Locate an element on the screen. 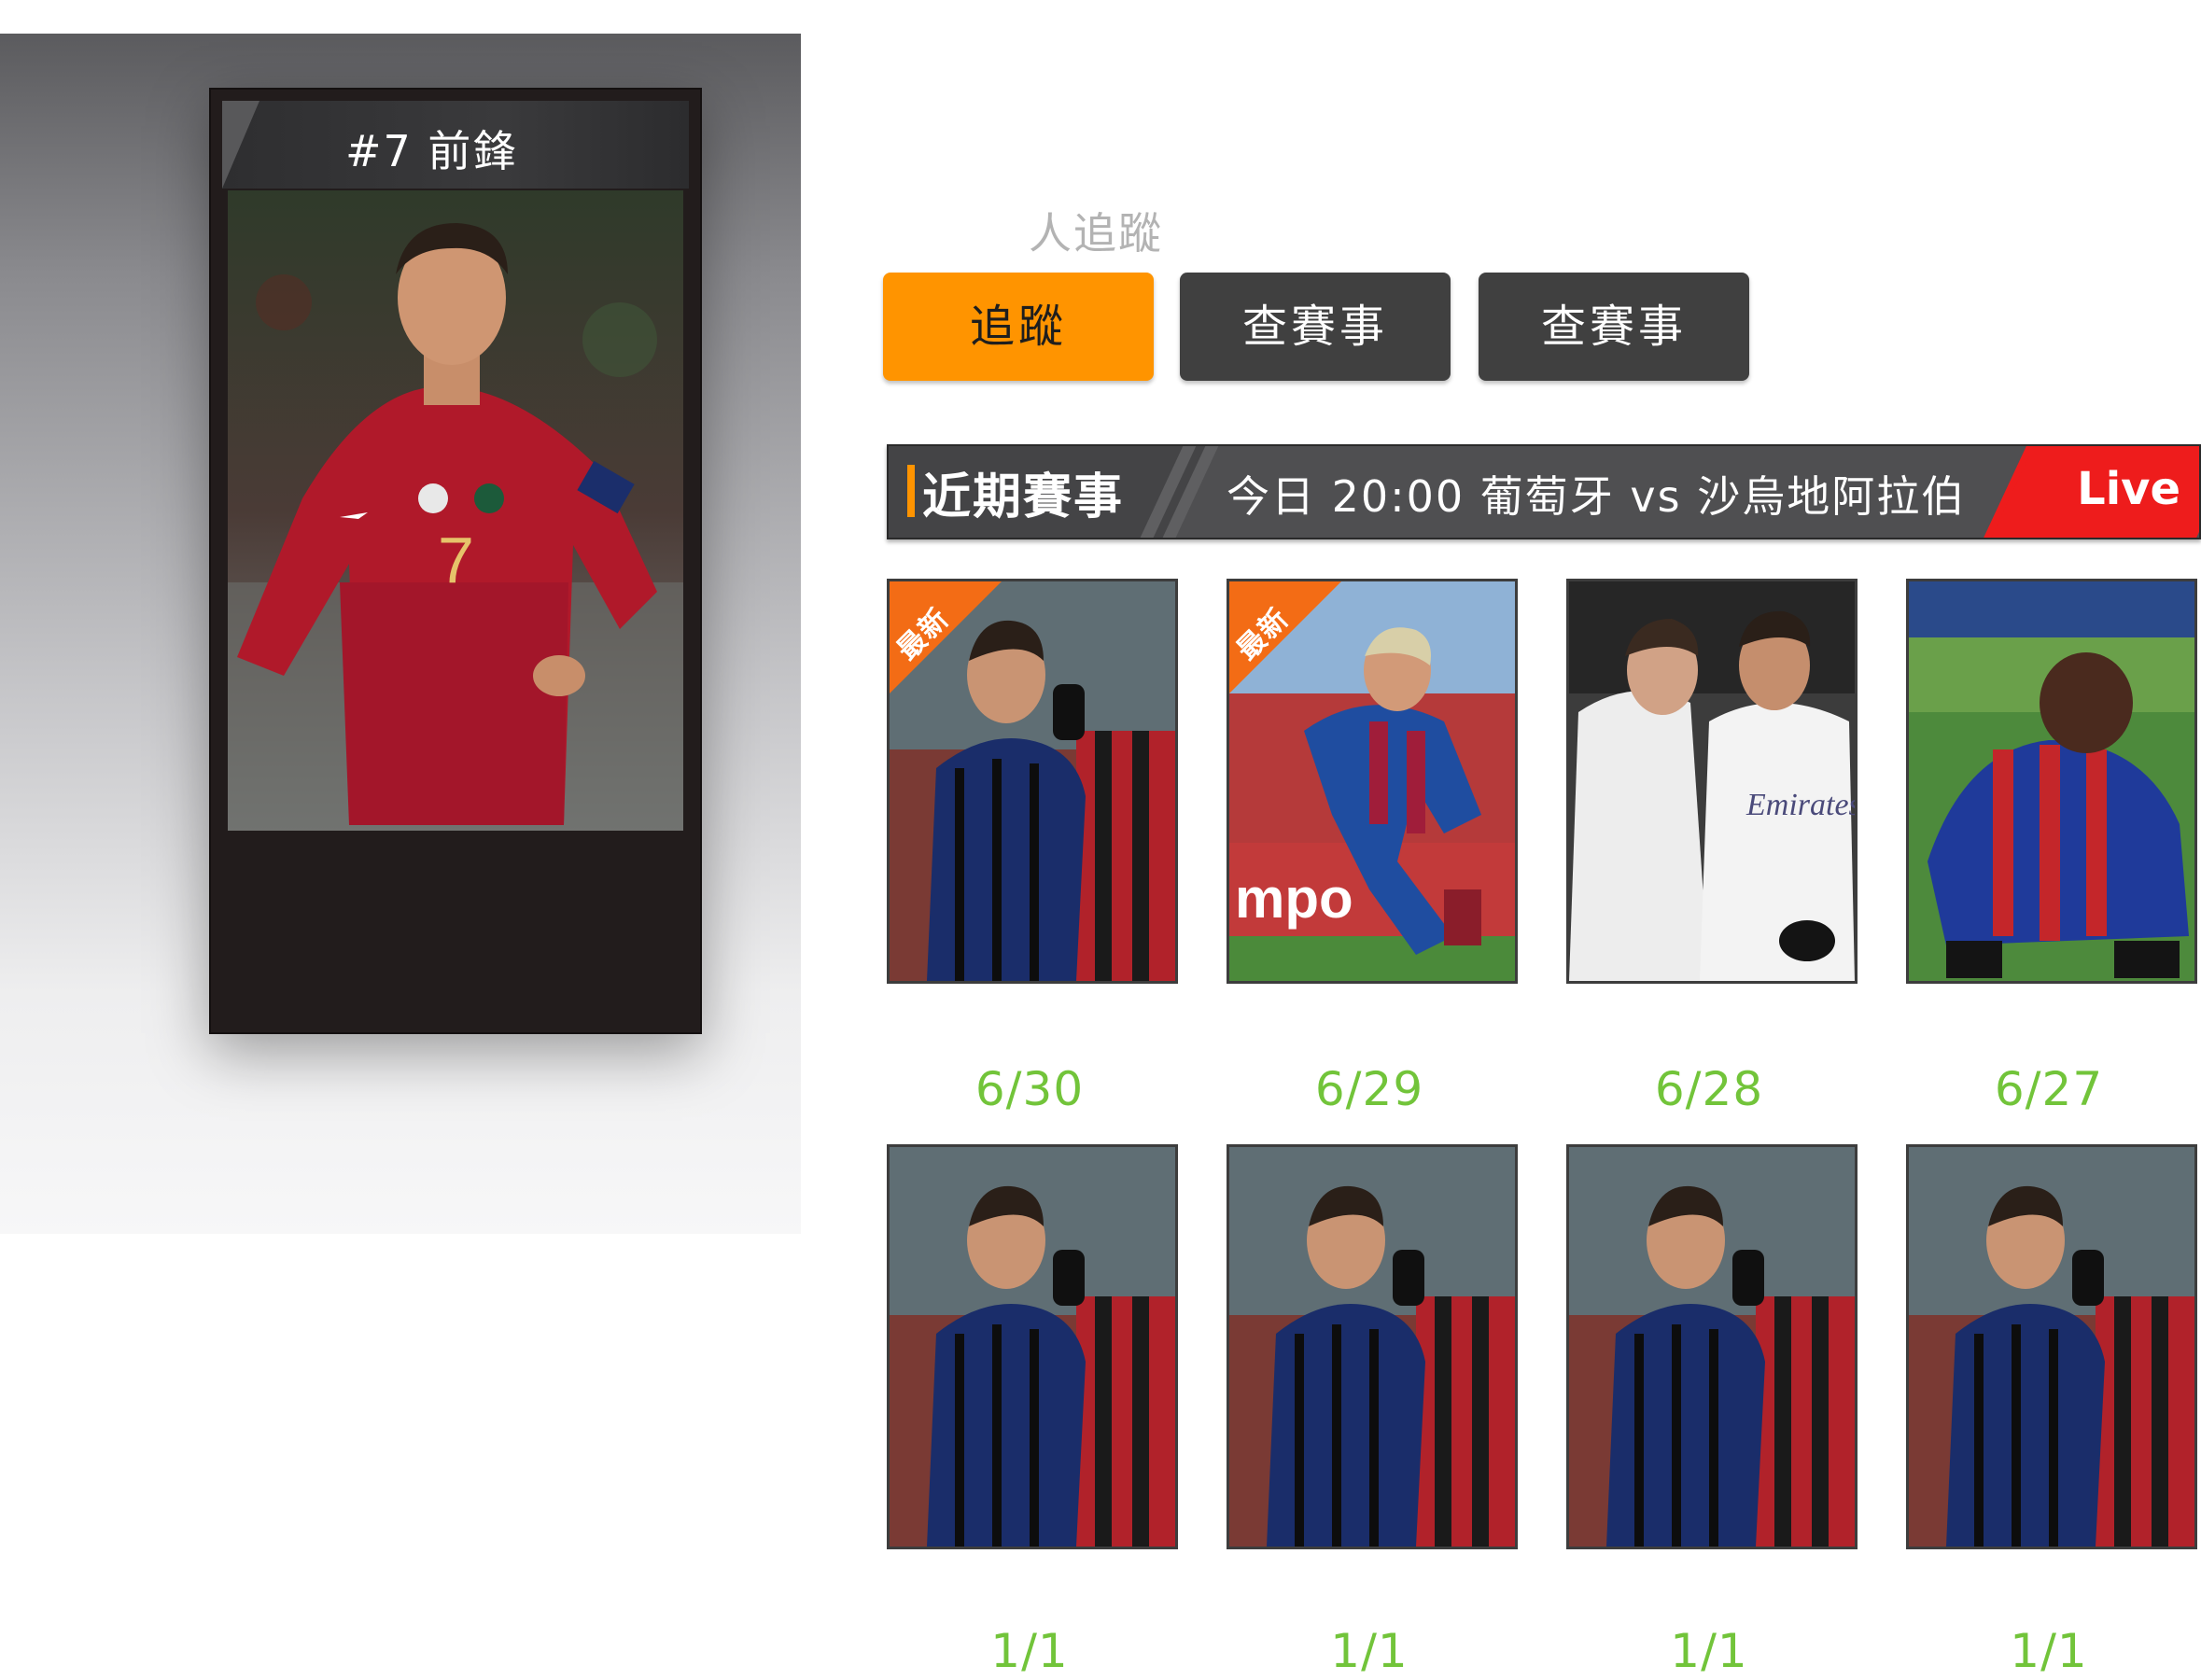 This screenshot has width=2201, height=1680. follower-count: 人追蹤 is located at coordinates (1096, 233).